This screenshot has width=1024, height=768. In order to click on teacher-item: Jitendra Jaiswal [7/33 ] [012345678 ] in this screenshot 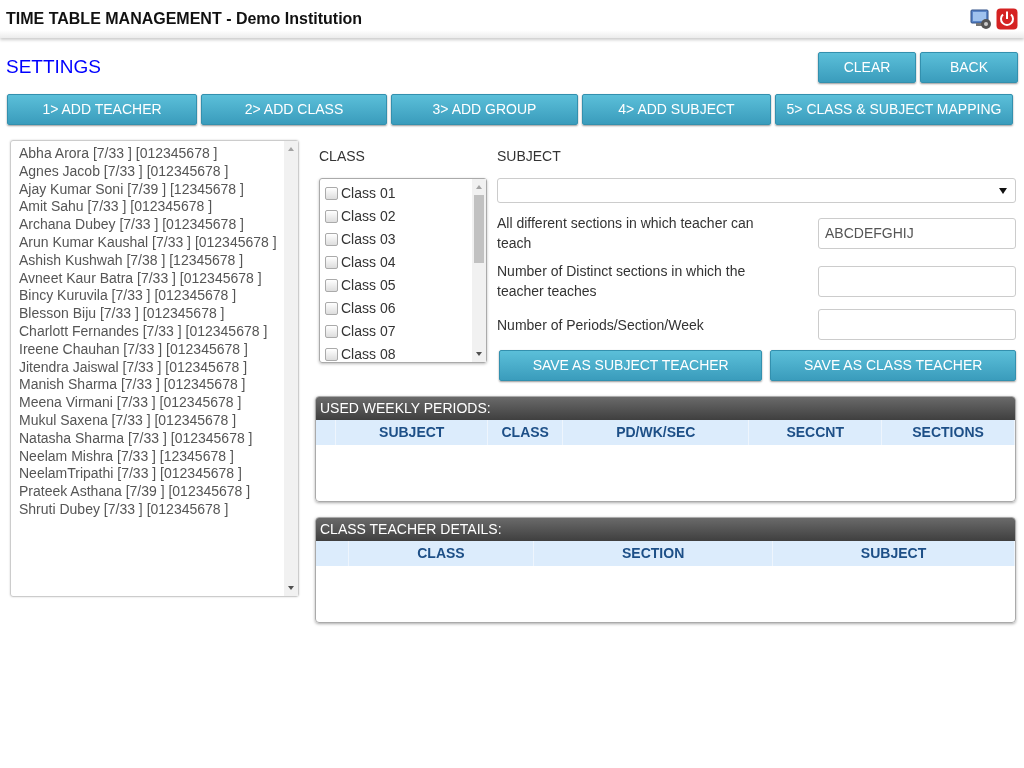, I will do `click(151, 367)`.